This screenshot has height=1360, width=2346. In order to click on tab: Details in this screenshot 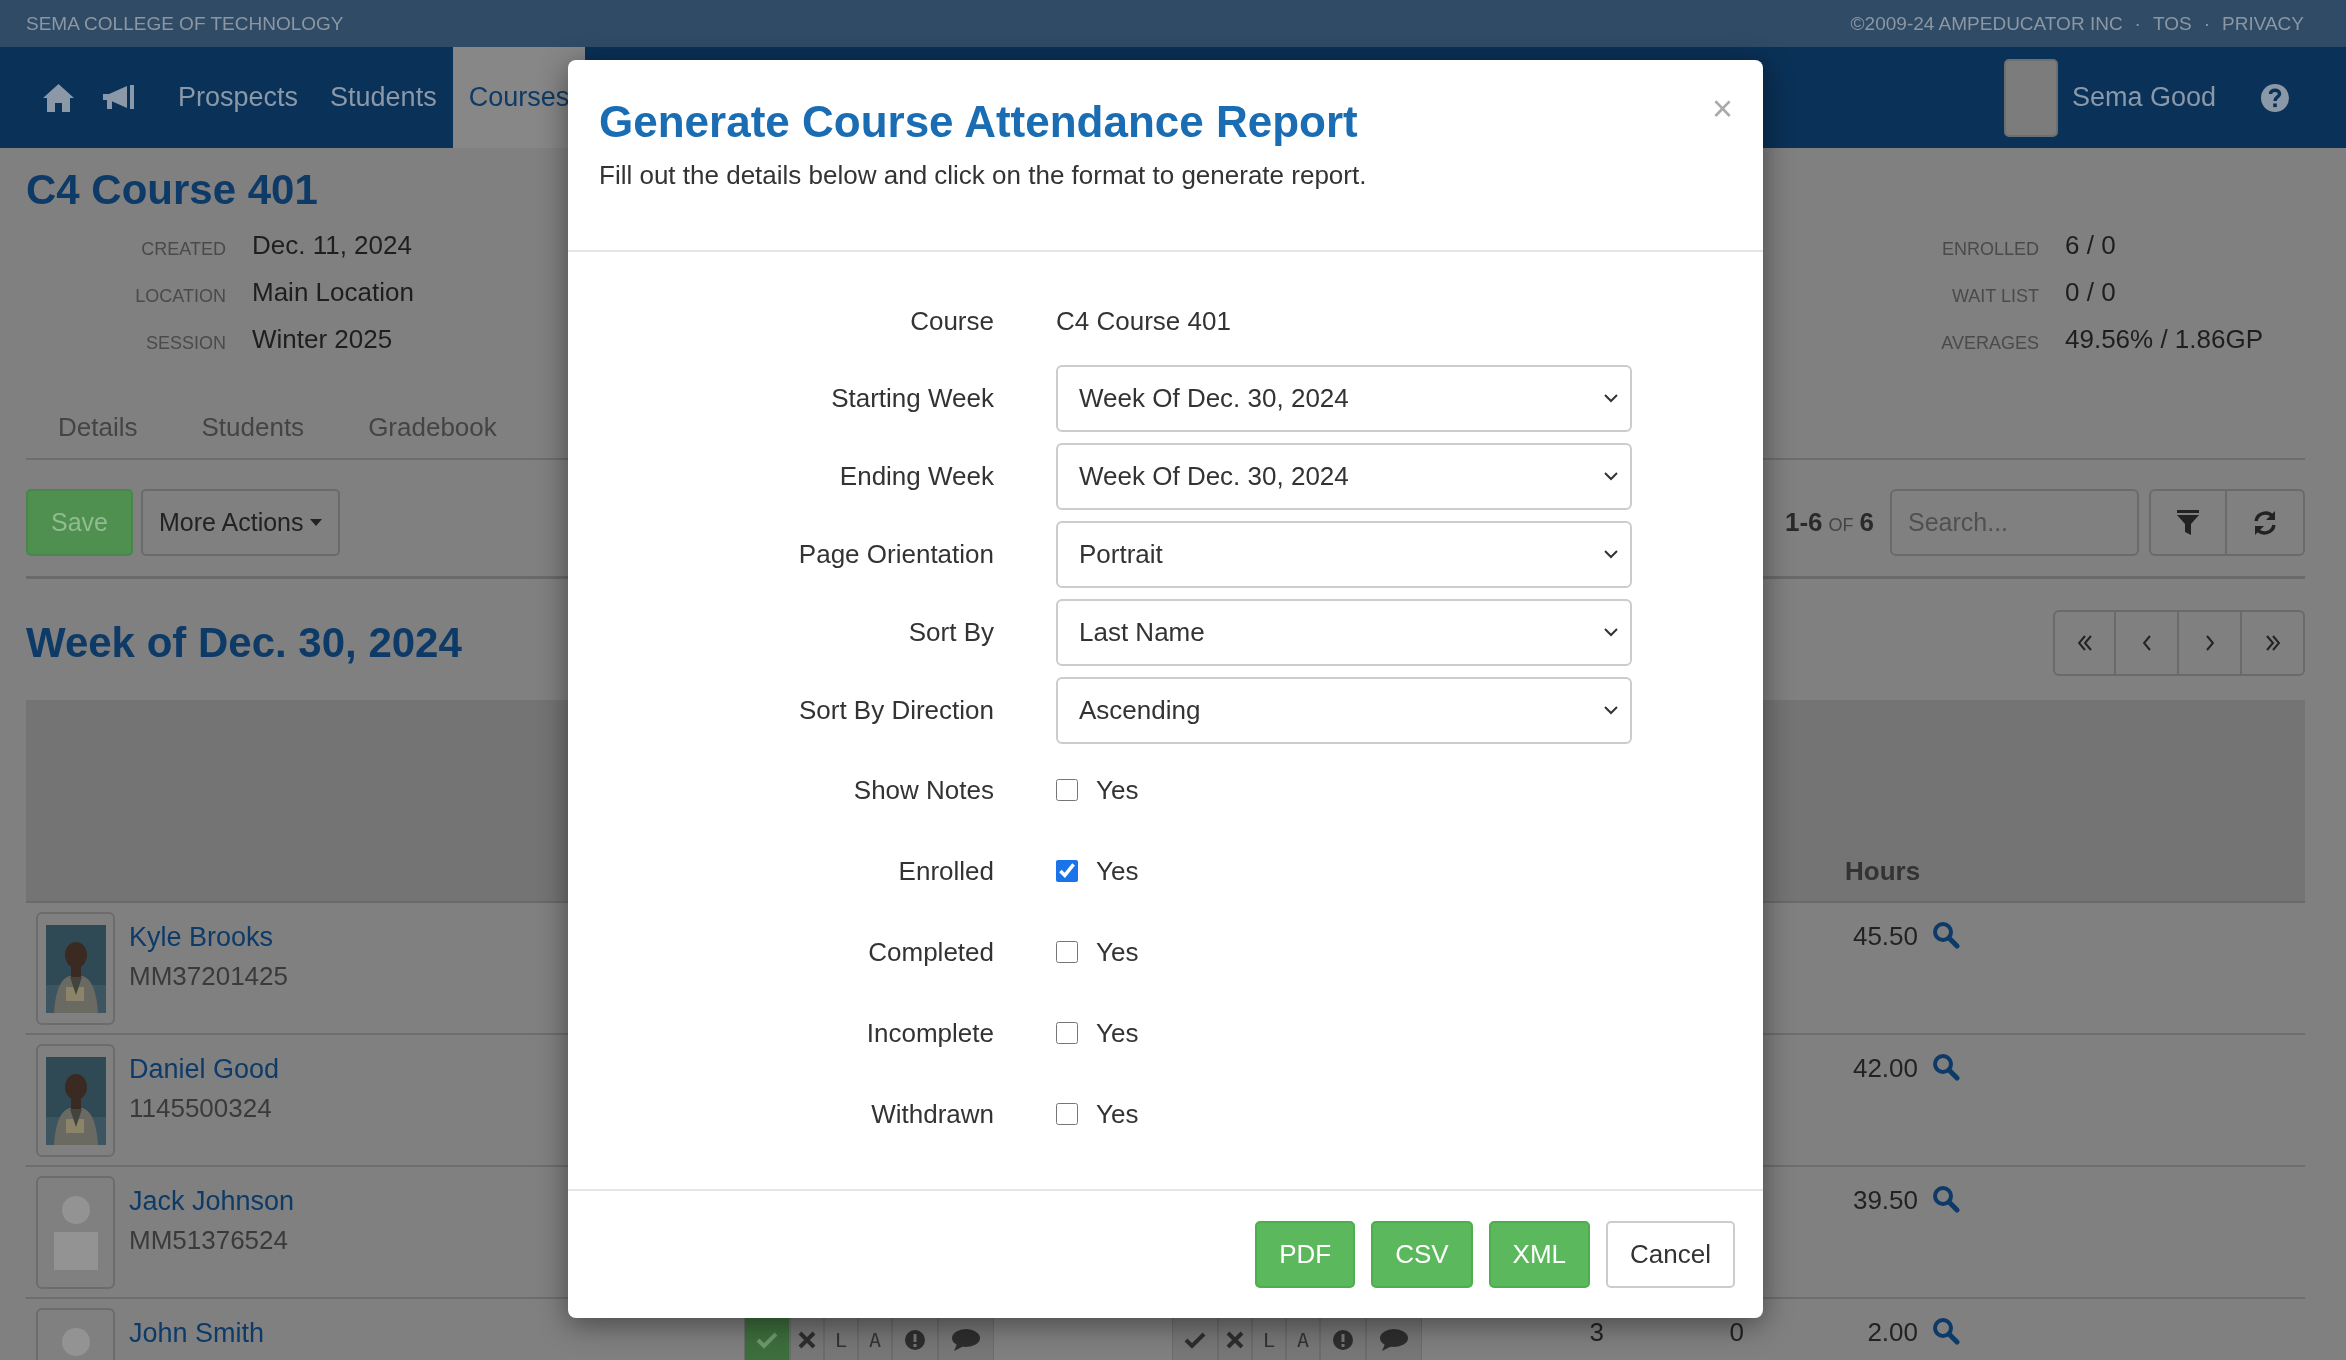, I will do `click(98, 427)`.